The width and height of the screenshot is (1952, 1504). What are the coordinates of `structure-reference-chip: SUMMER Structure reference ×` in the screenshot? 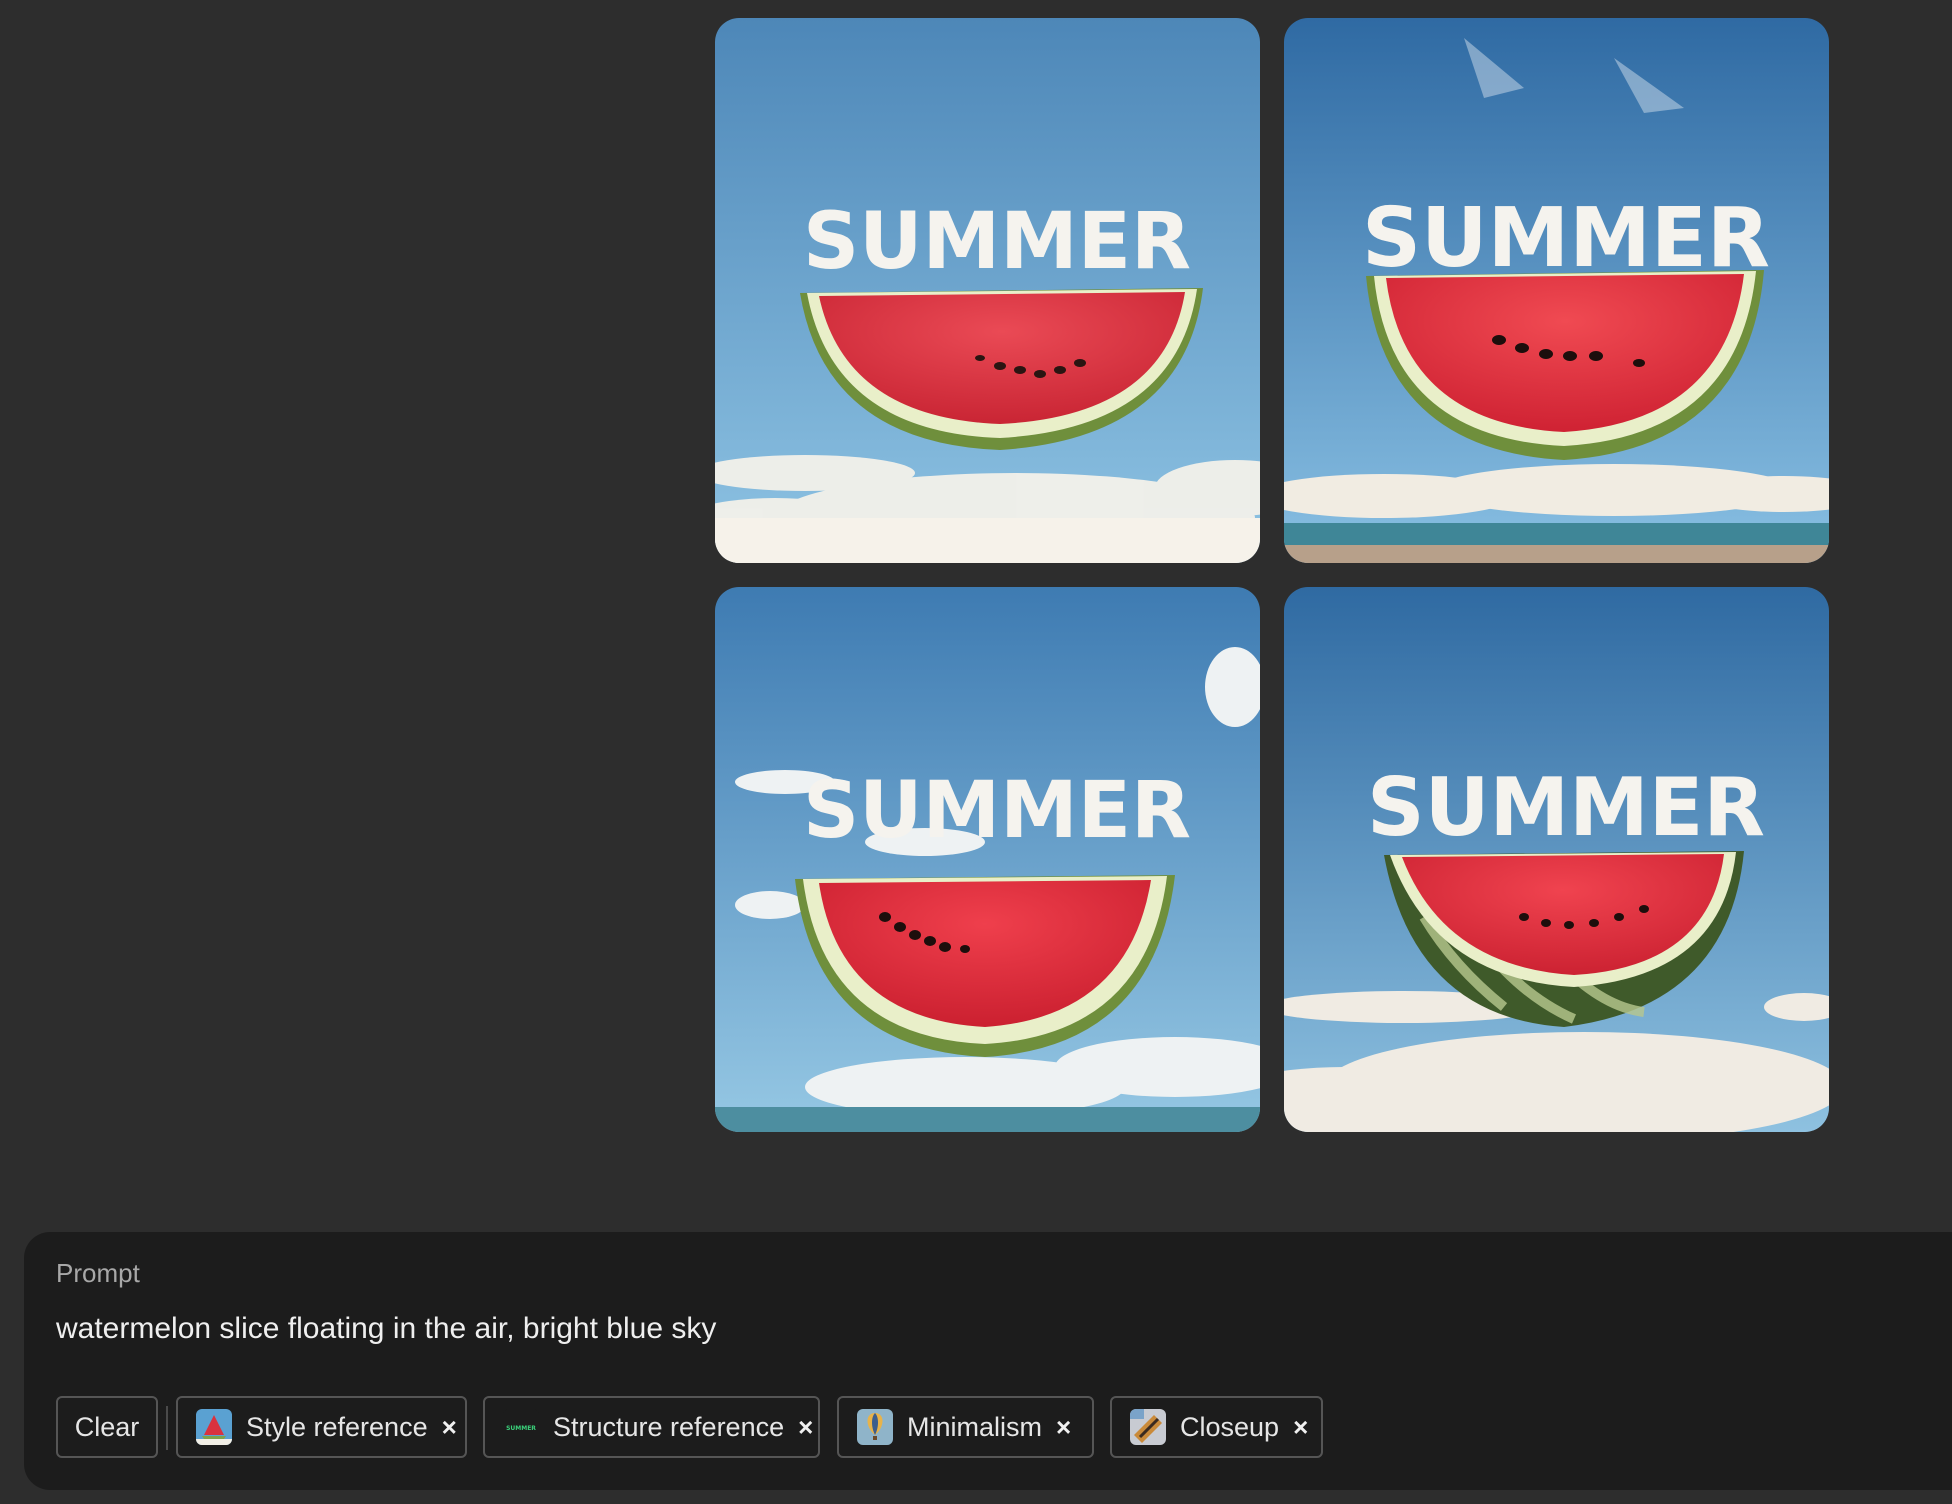 It's located at (651, 1427).